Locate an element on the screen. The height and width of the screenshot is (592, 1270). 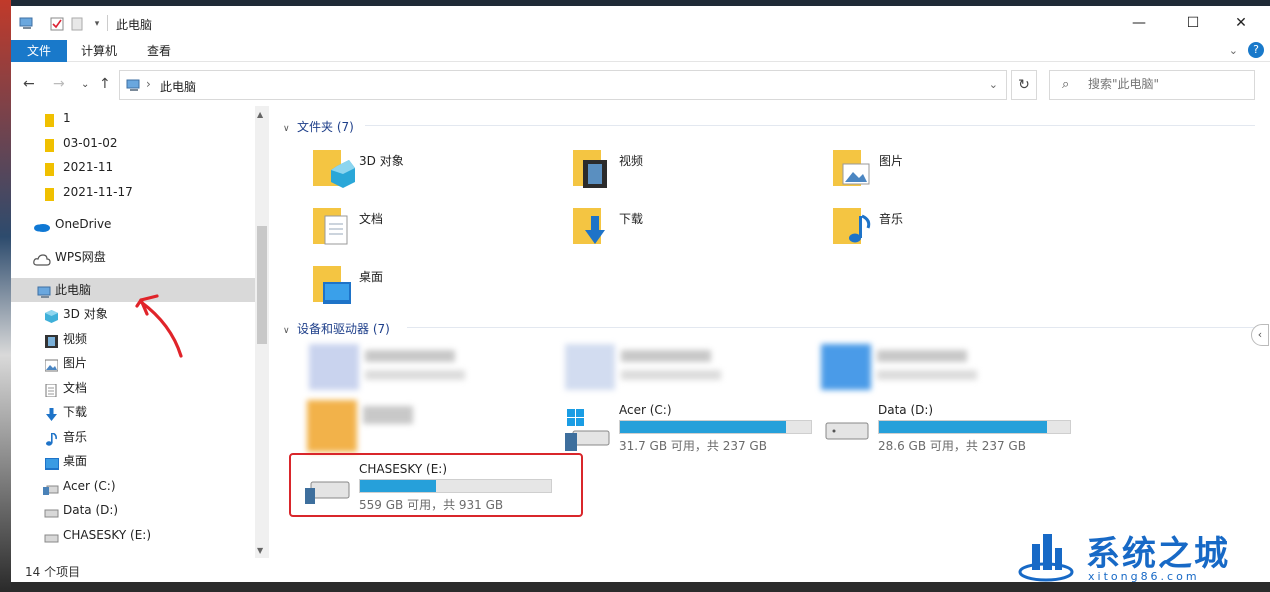
nav-item-downloads: 下载 is located at coordinates (133, 412).